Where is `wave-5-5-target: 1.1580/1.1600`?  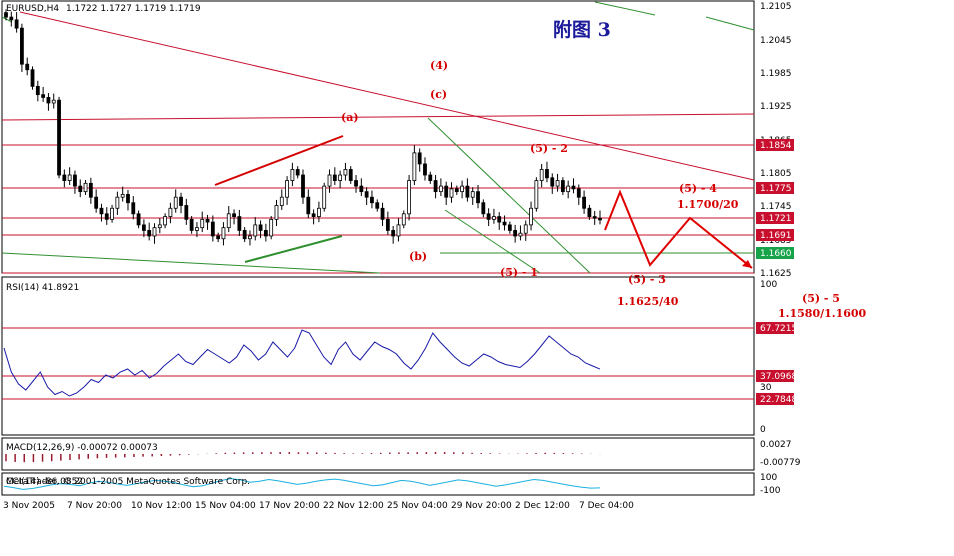
wave-5-5-target: 1.1580/1.1600 is located at coordinates (822, 313).